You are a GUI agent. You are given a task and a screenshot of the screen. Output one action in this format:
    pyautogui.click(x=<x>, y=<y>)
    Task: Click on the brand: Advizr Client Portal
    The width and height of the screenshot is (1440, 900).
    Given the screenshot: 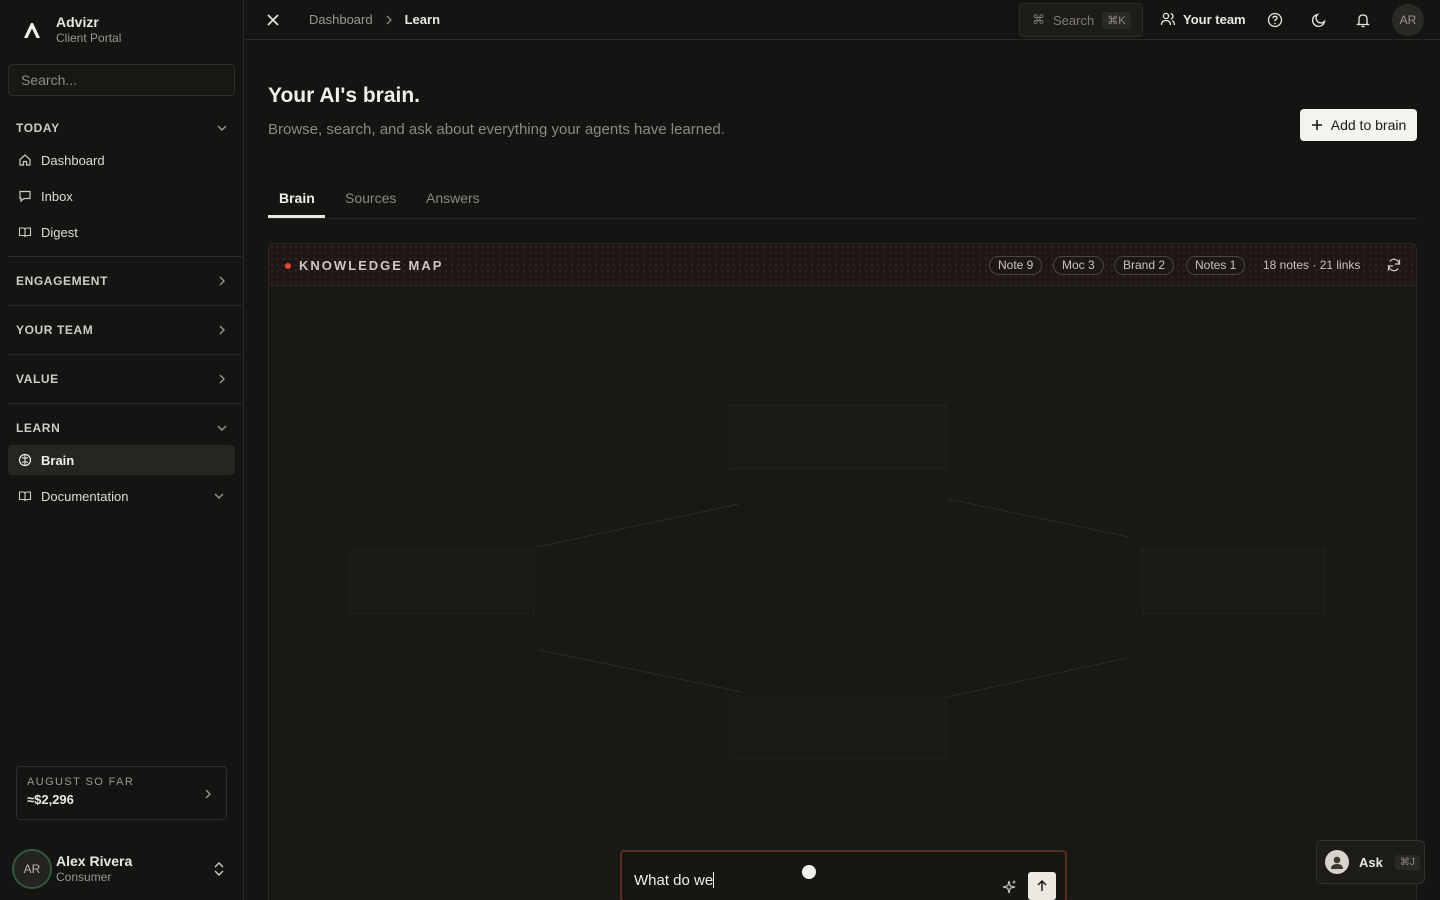 What is the action you would take?
    pyautogui.click(x=69, y=30)
    